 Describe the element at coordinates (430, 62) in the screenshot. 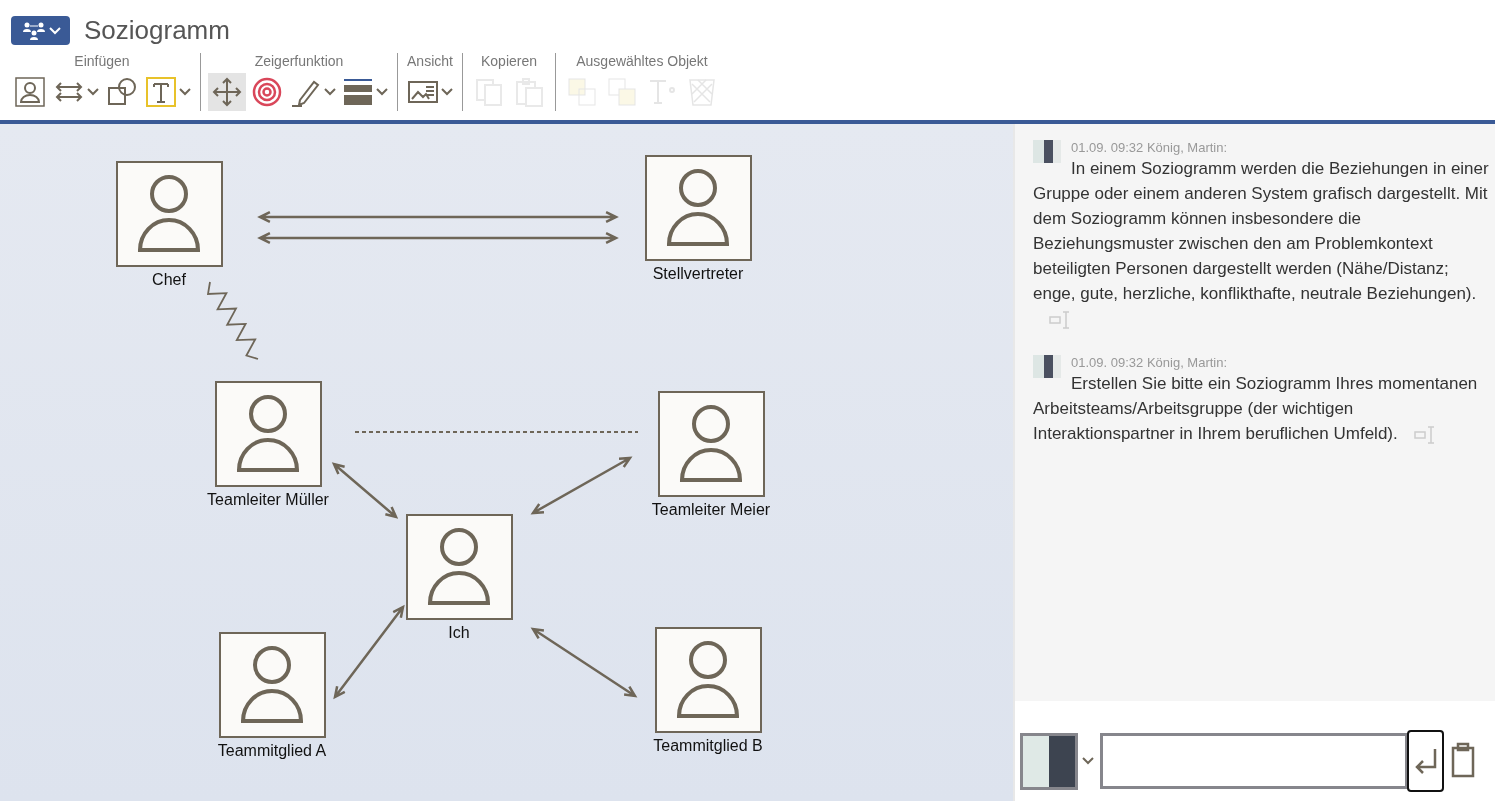

I see `toolbar-group-label: Ansicht` at that location.